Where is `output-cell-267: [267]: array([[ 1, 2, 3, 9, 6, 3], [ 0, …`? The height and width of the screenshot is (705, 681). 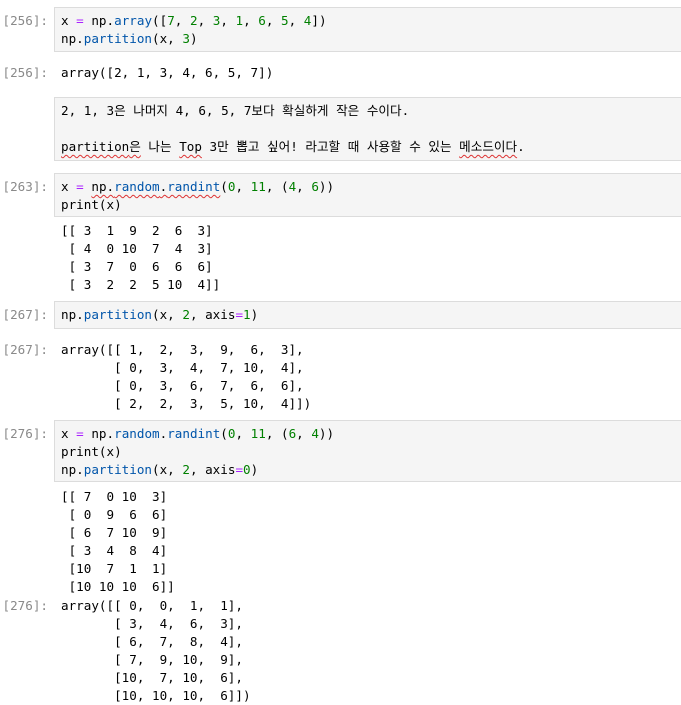 output-cell-267: [267]: array([[ 1, 2, 3, 9, 6, 3], [ 0, … is located at coordinates (340, 378).